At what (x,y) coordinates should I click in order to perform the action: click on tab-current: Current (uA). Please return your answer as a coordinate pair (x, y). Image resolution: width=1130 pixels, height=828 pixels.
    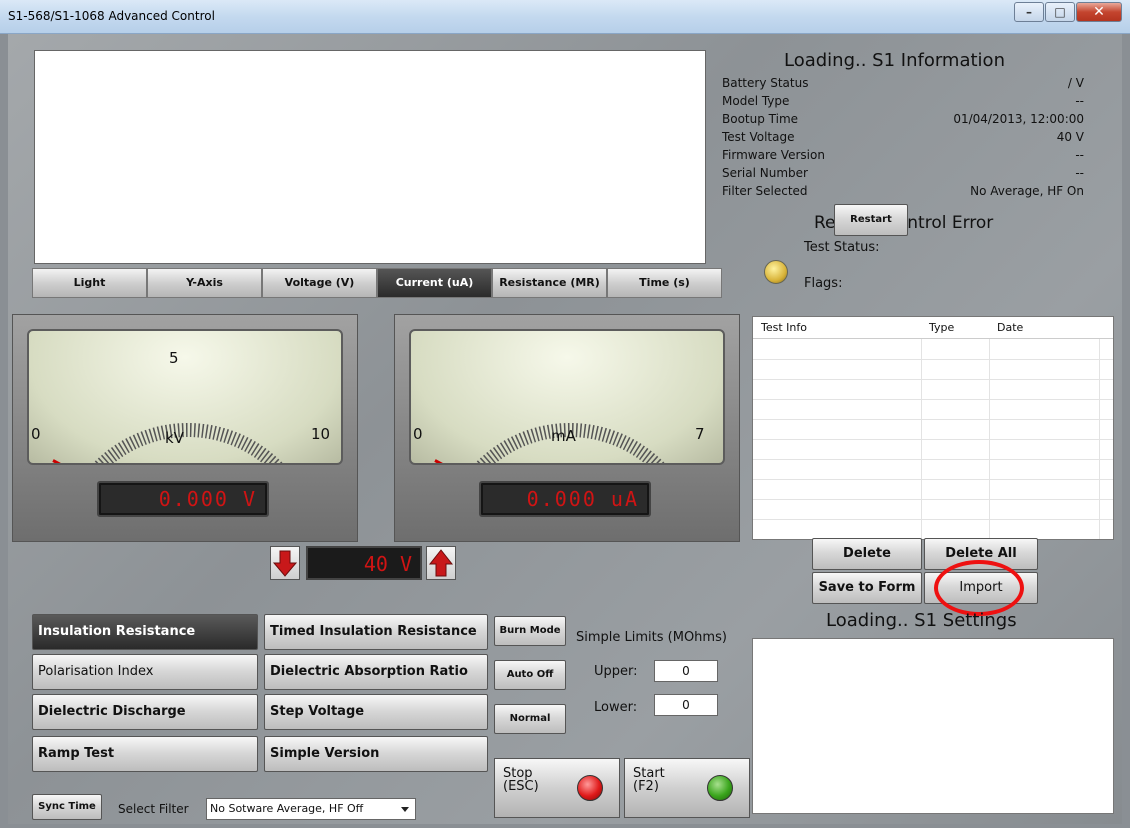
    Looking at the image, I should click on (434, 283).